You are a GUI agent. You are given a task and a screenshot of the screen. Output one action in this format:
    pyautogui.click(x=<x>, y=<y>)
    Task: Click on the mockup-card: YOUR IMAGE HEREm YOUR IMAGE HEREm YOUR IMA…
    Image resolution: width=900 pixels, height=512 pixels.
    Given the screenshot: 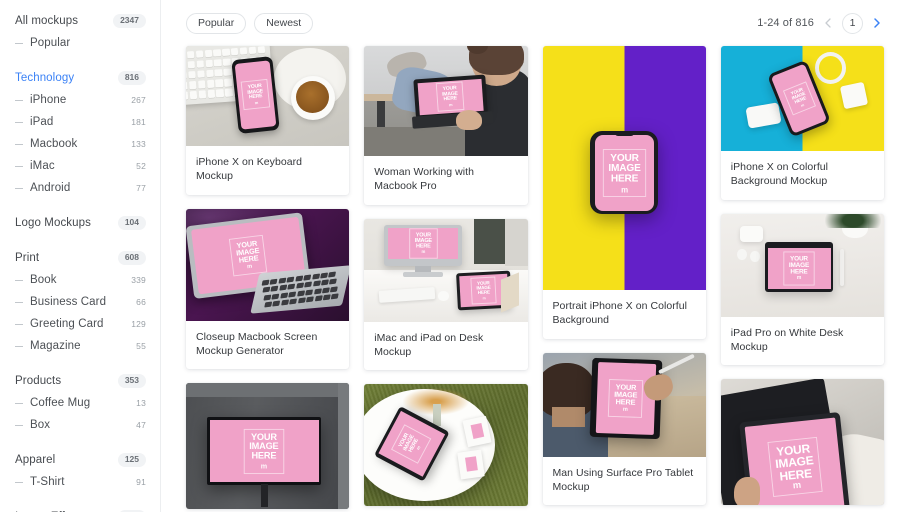 What is the action you would take?
    pyautogui.click(x=446, y=445)
    